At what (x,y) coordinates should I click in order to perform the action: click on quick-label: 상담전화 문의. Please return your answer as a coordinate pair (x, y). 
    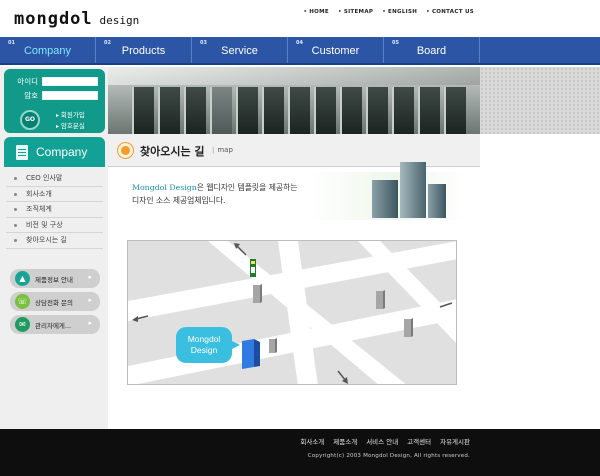
    Looking at the image, I should click on (54, 303).